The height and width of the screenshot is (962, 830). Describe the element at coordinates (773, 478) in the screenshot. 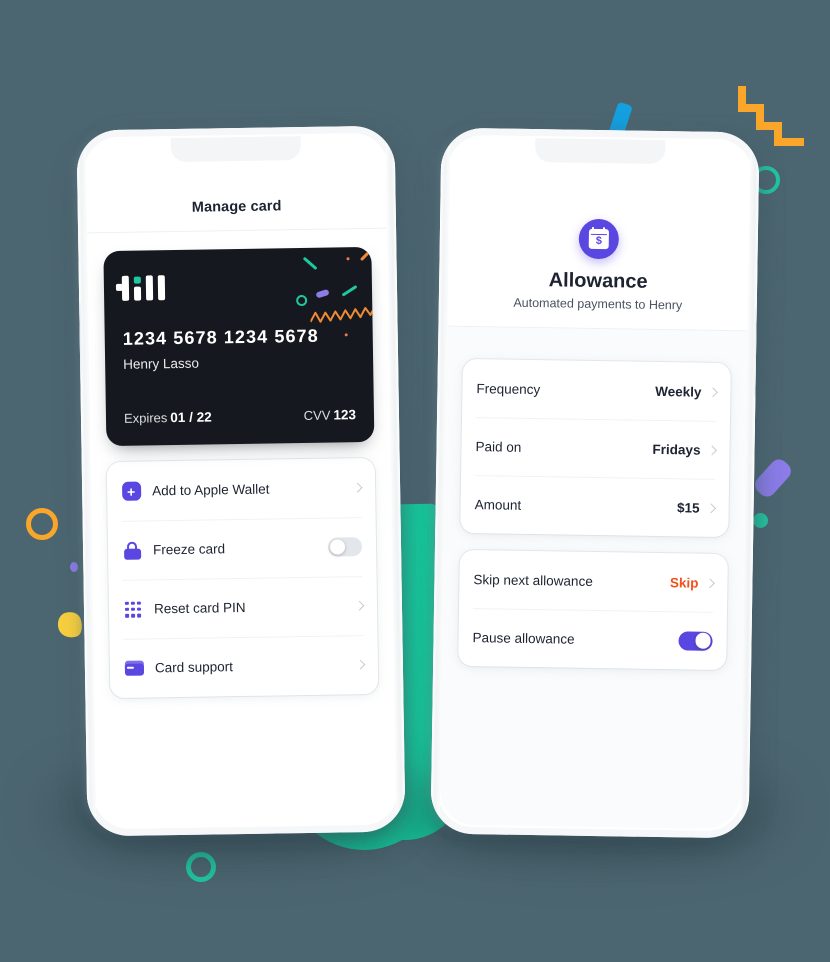

I see `purple-rectangle-decoration` at that location.